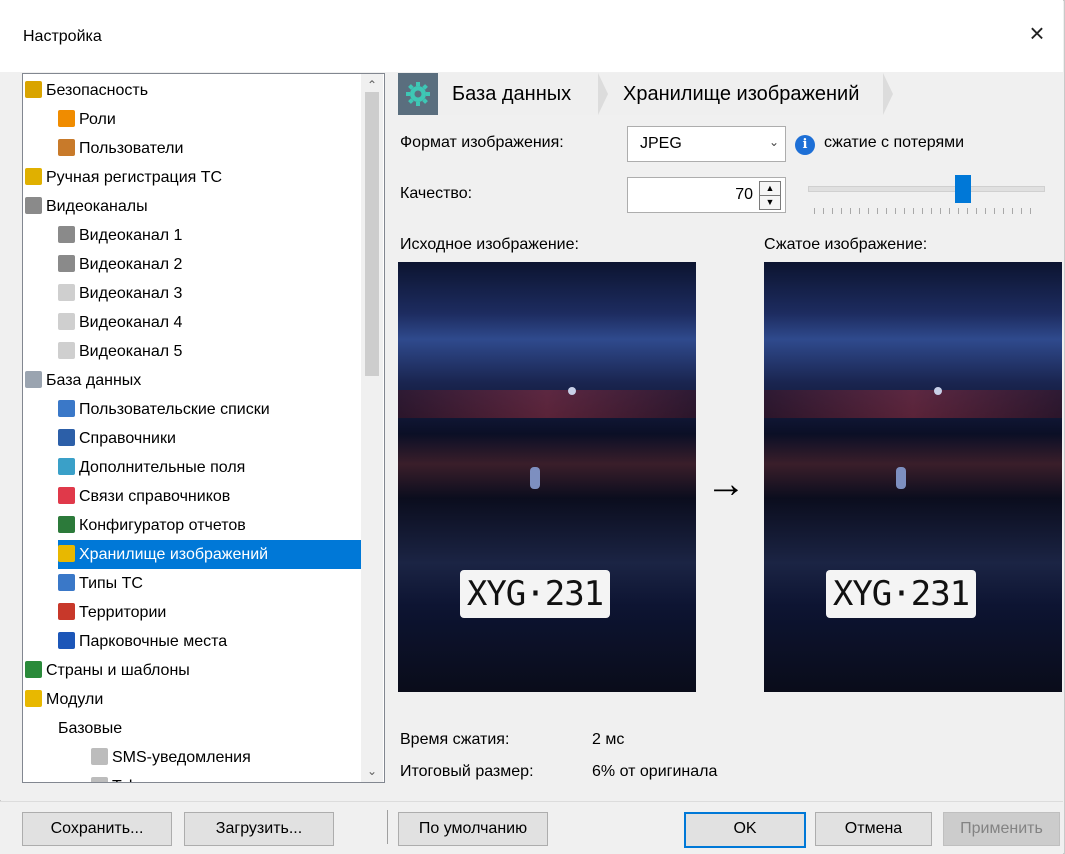  I want to click on format-value: JPEG, so click(661, 143).